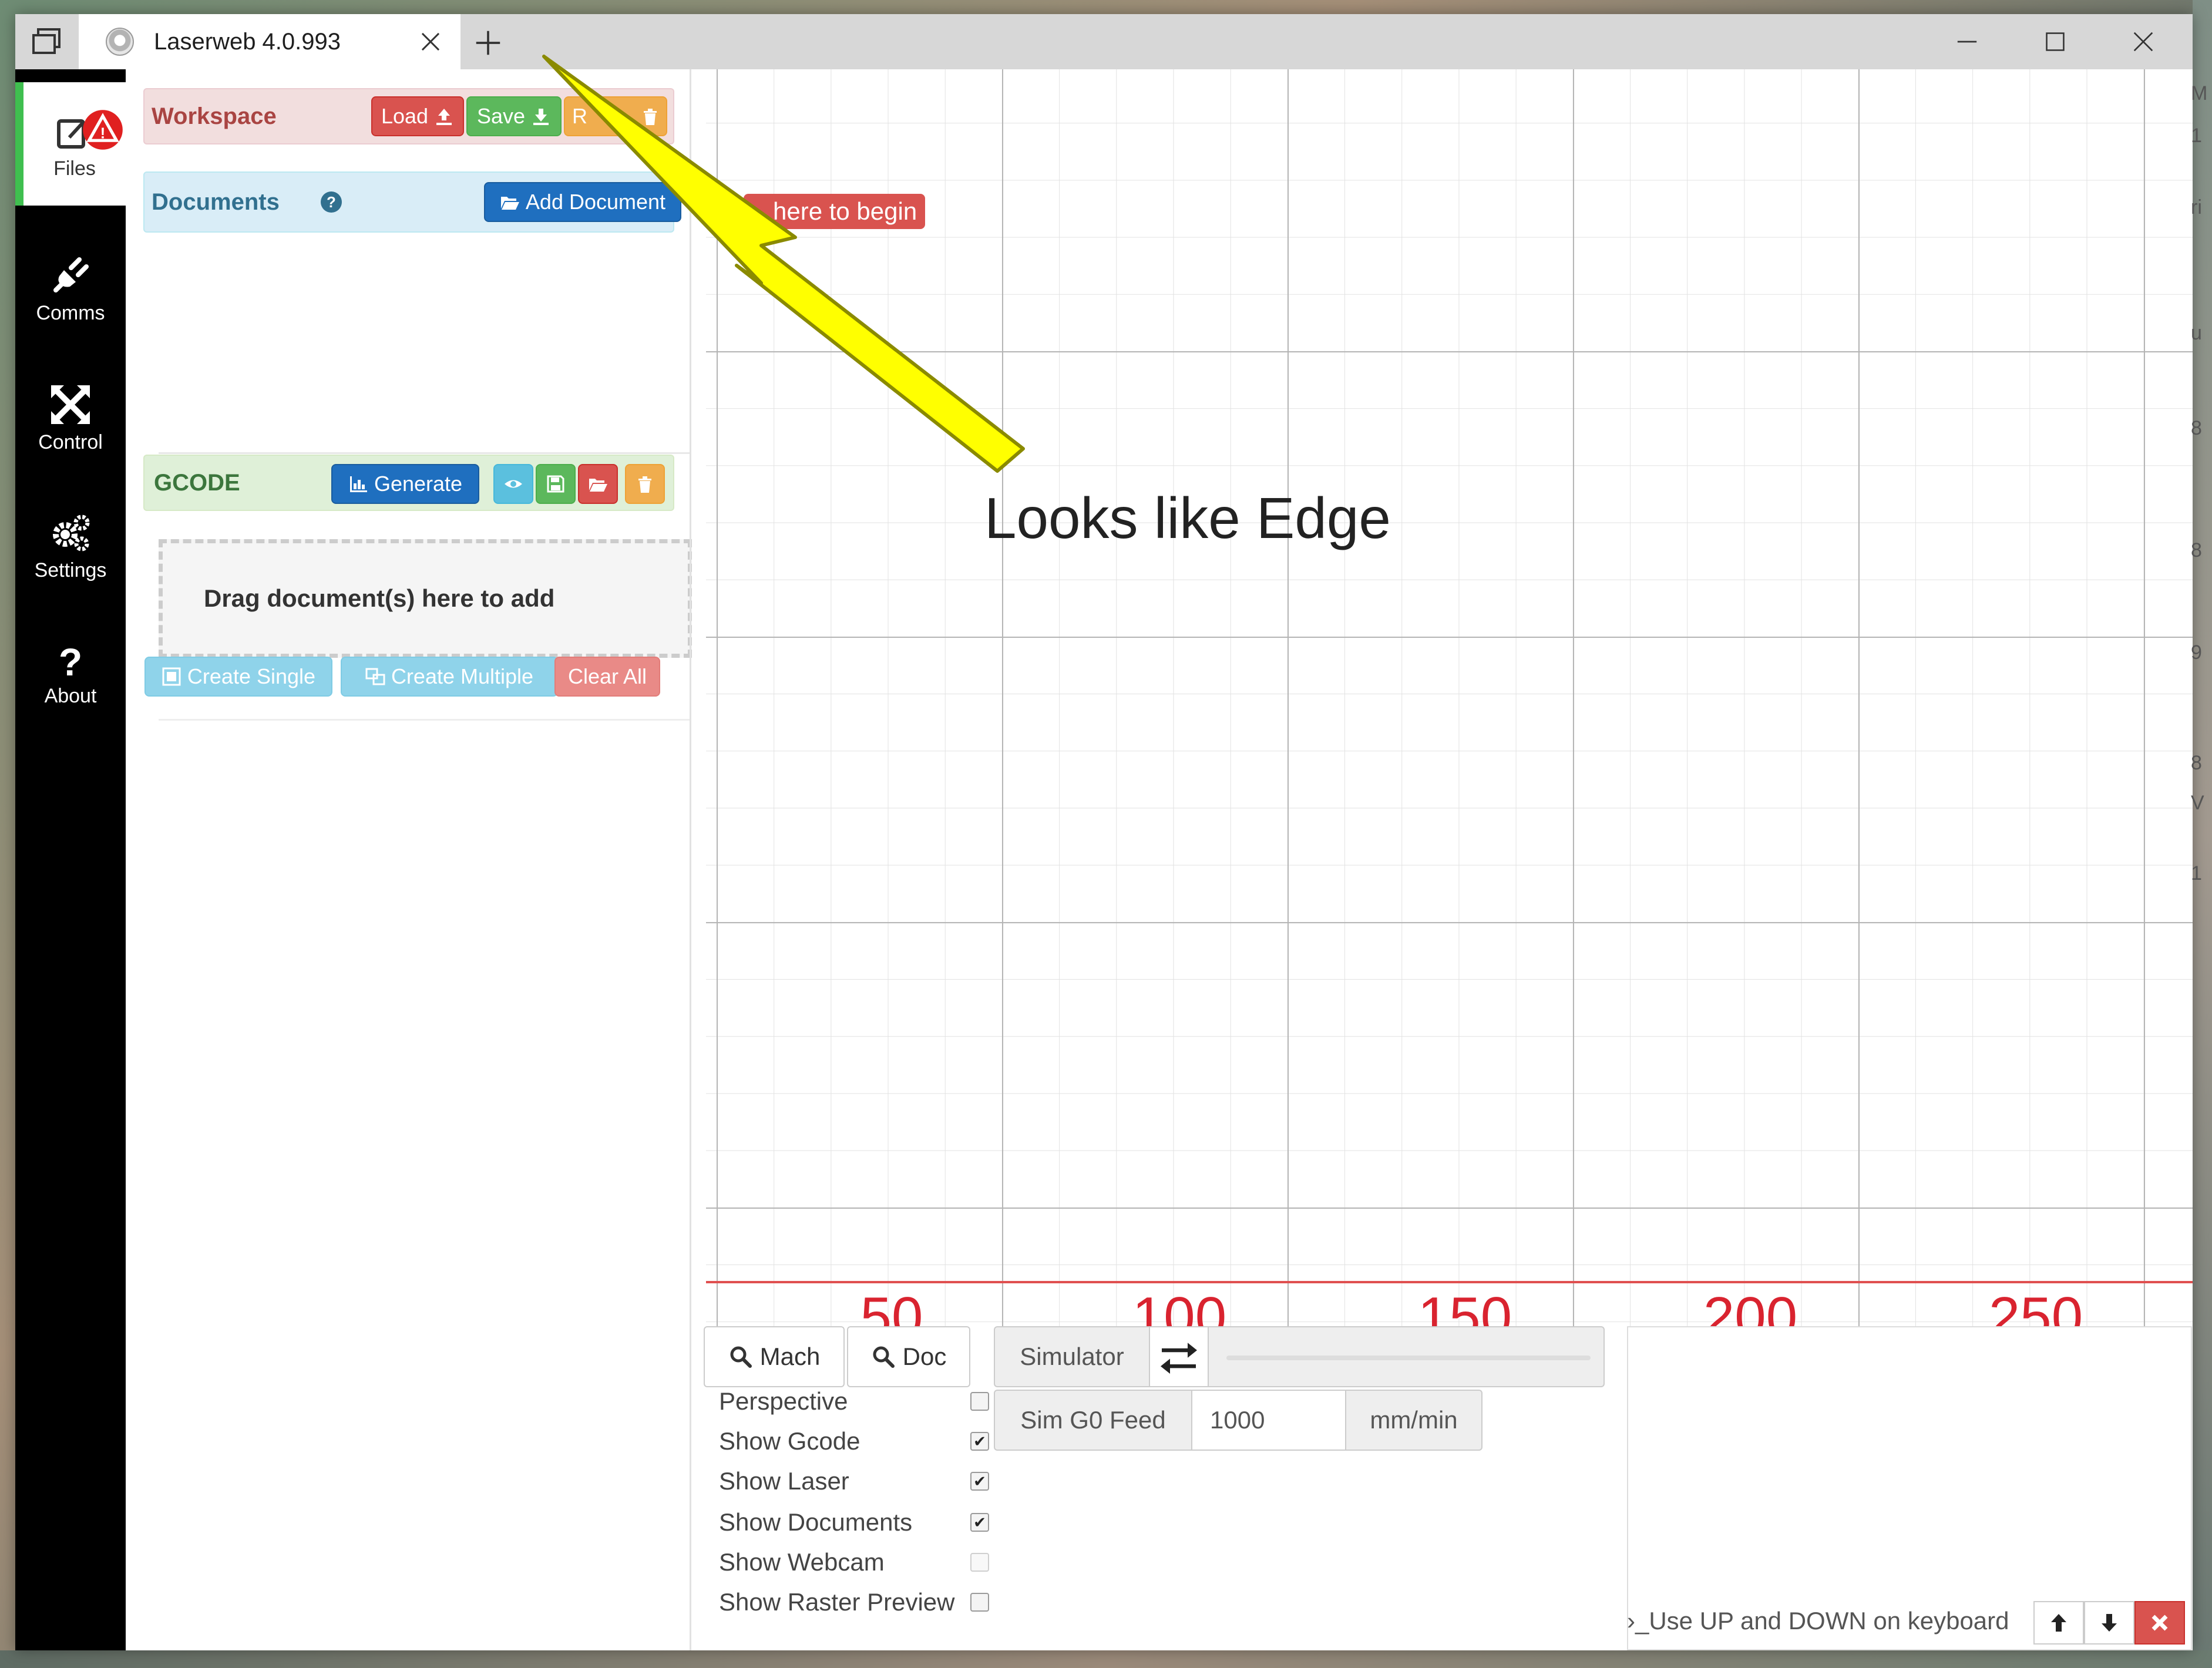 This screenshot has width=2212, height=1668. What do you see at coordinates (449, 677) in the screenshot?
I see `create-multiple-button: Create Multiple` at bounding box center [449, 677].